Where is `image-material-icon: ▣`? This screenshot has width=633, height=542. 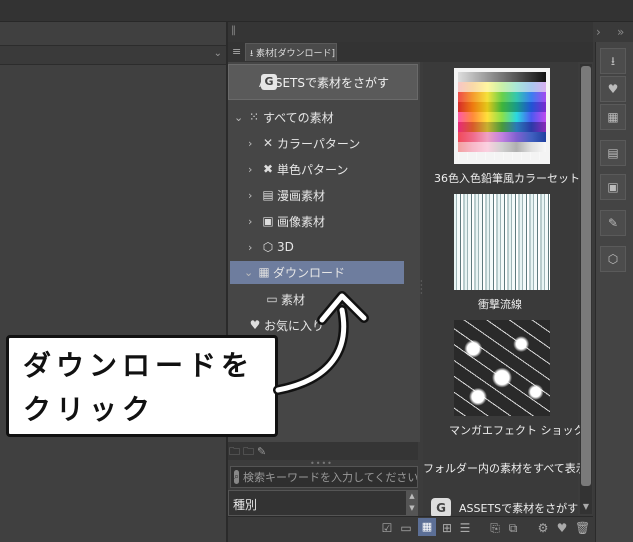
image-material-icon: ▣ is located at coordinates (268, 221).